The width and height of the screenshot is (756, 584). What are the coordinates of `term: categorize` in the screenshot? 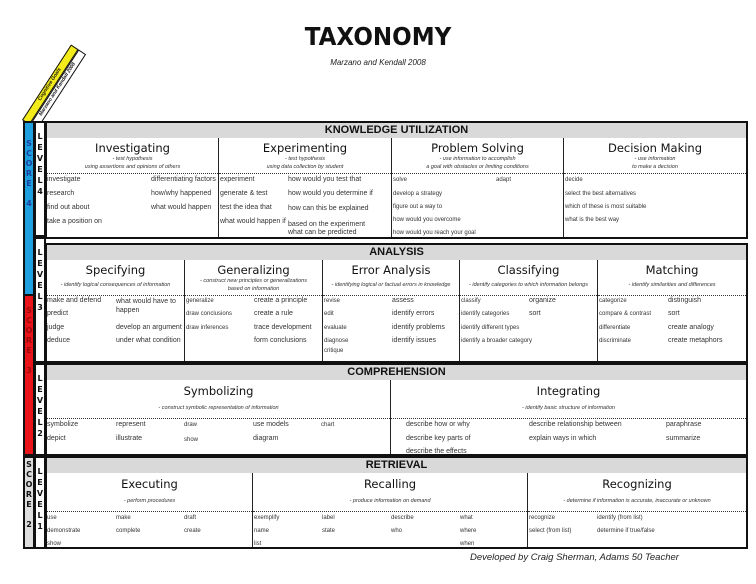 It's located at (613, 301).